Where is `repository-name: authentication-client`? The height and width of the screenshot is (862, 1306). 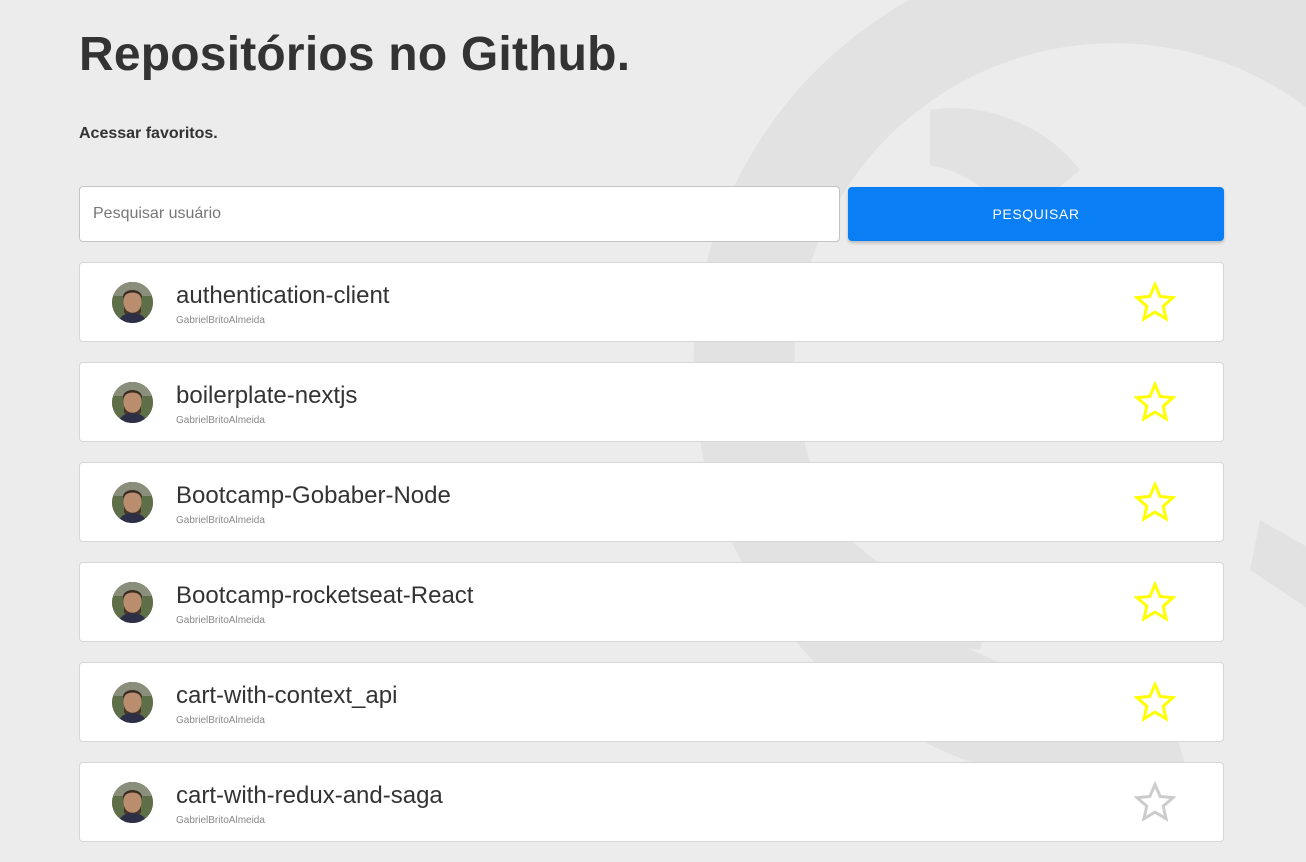
repository-name: authentication-client is located at coordinates (282, 296).